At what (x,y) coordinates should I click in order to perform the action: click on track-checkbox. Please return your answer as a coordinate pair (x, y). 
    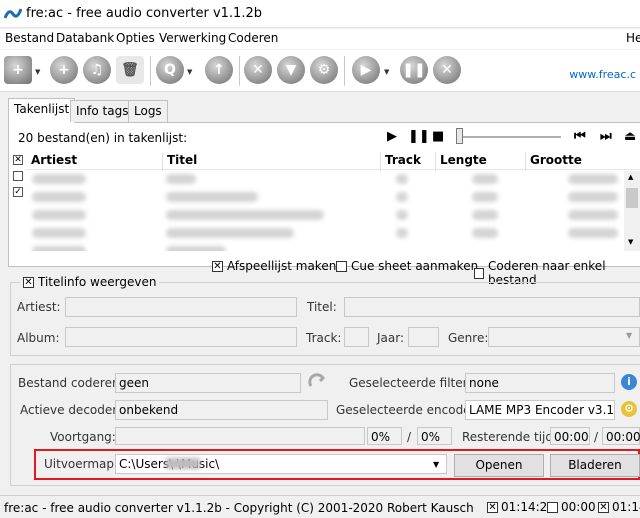
    Looking at the image, I should click on (18, 176).